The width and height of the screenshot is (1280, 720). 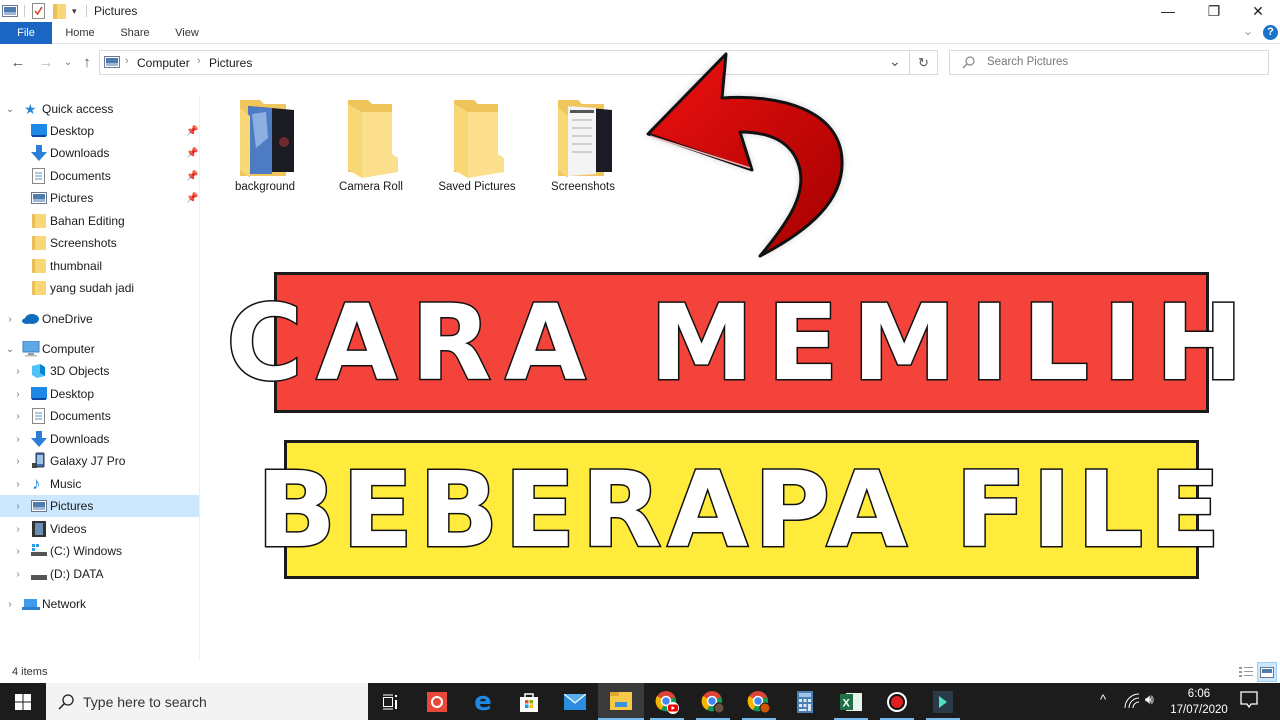 What do you see at coordinates (1199, 702) in the screenshot?
I see `clock: 6:06 17/07/2020` at bounding box center [1199, 702].